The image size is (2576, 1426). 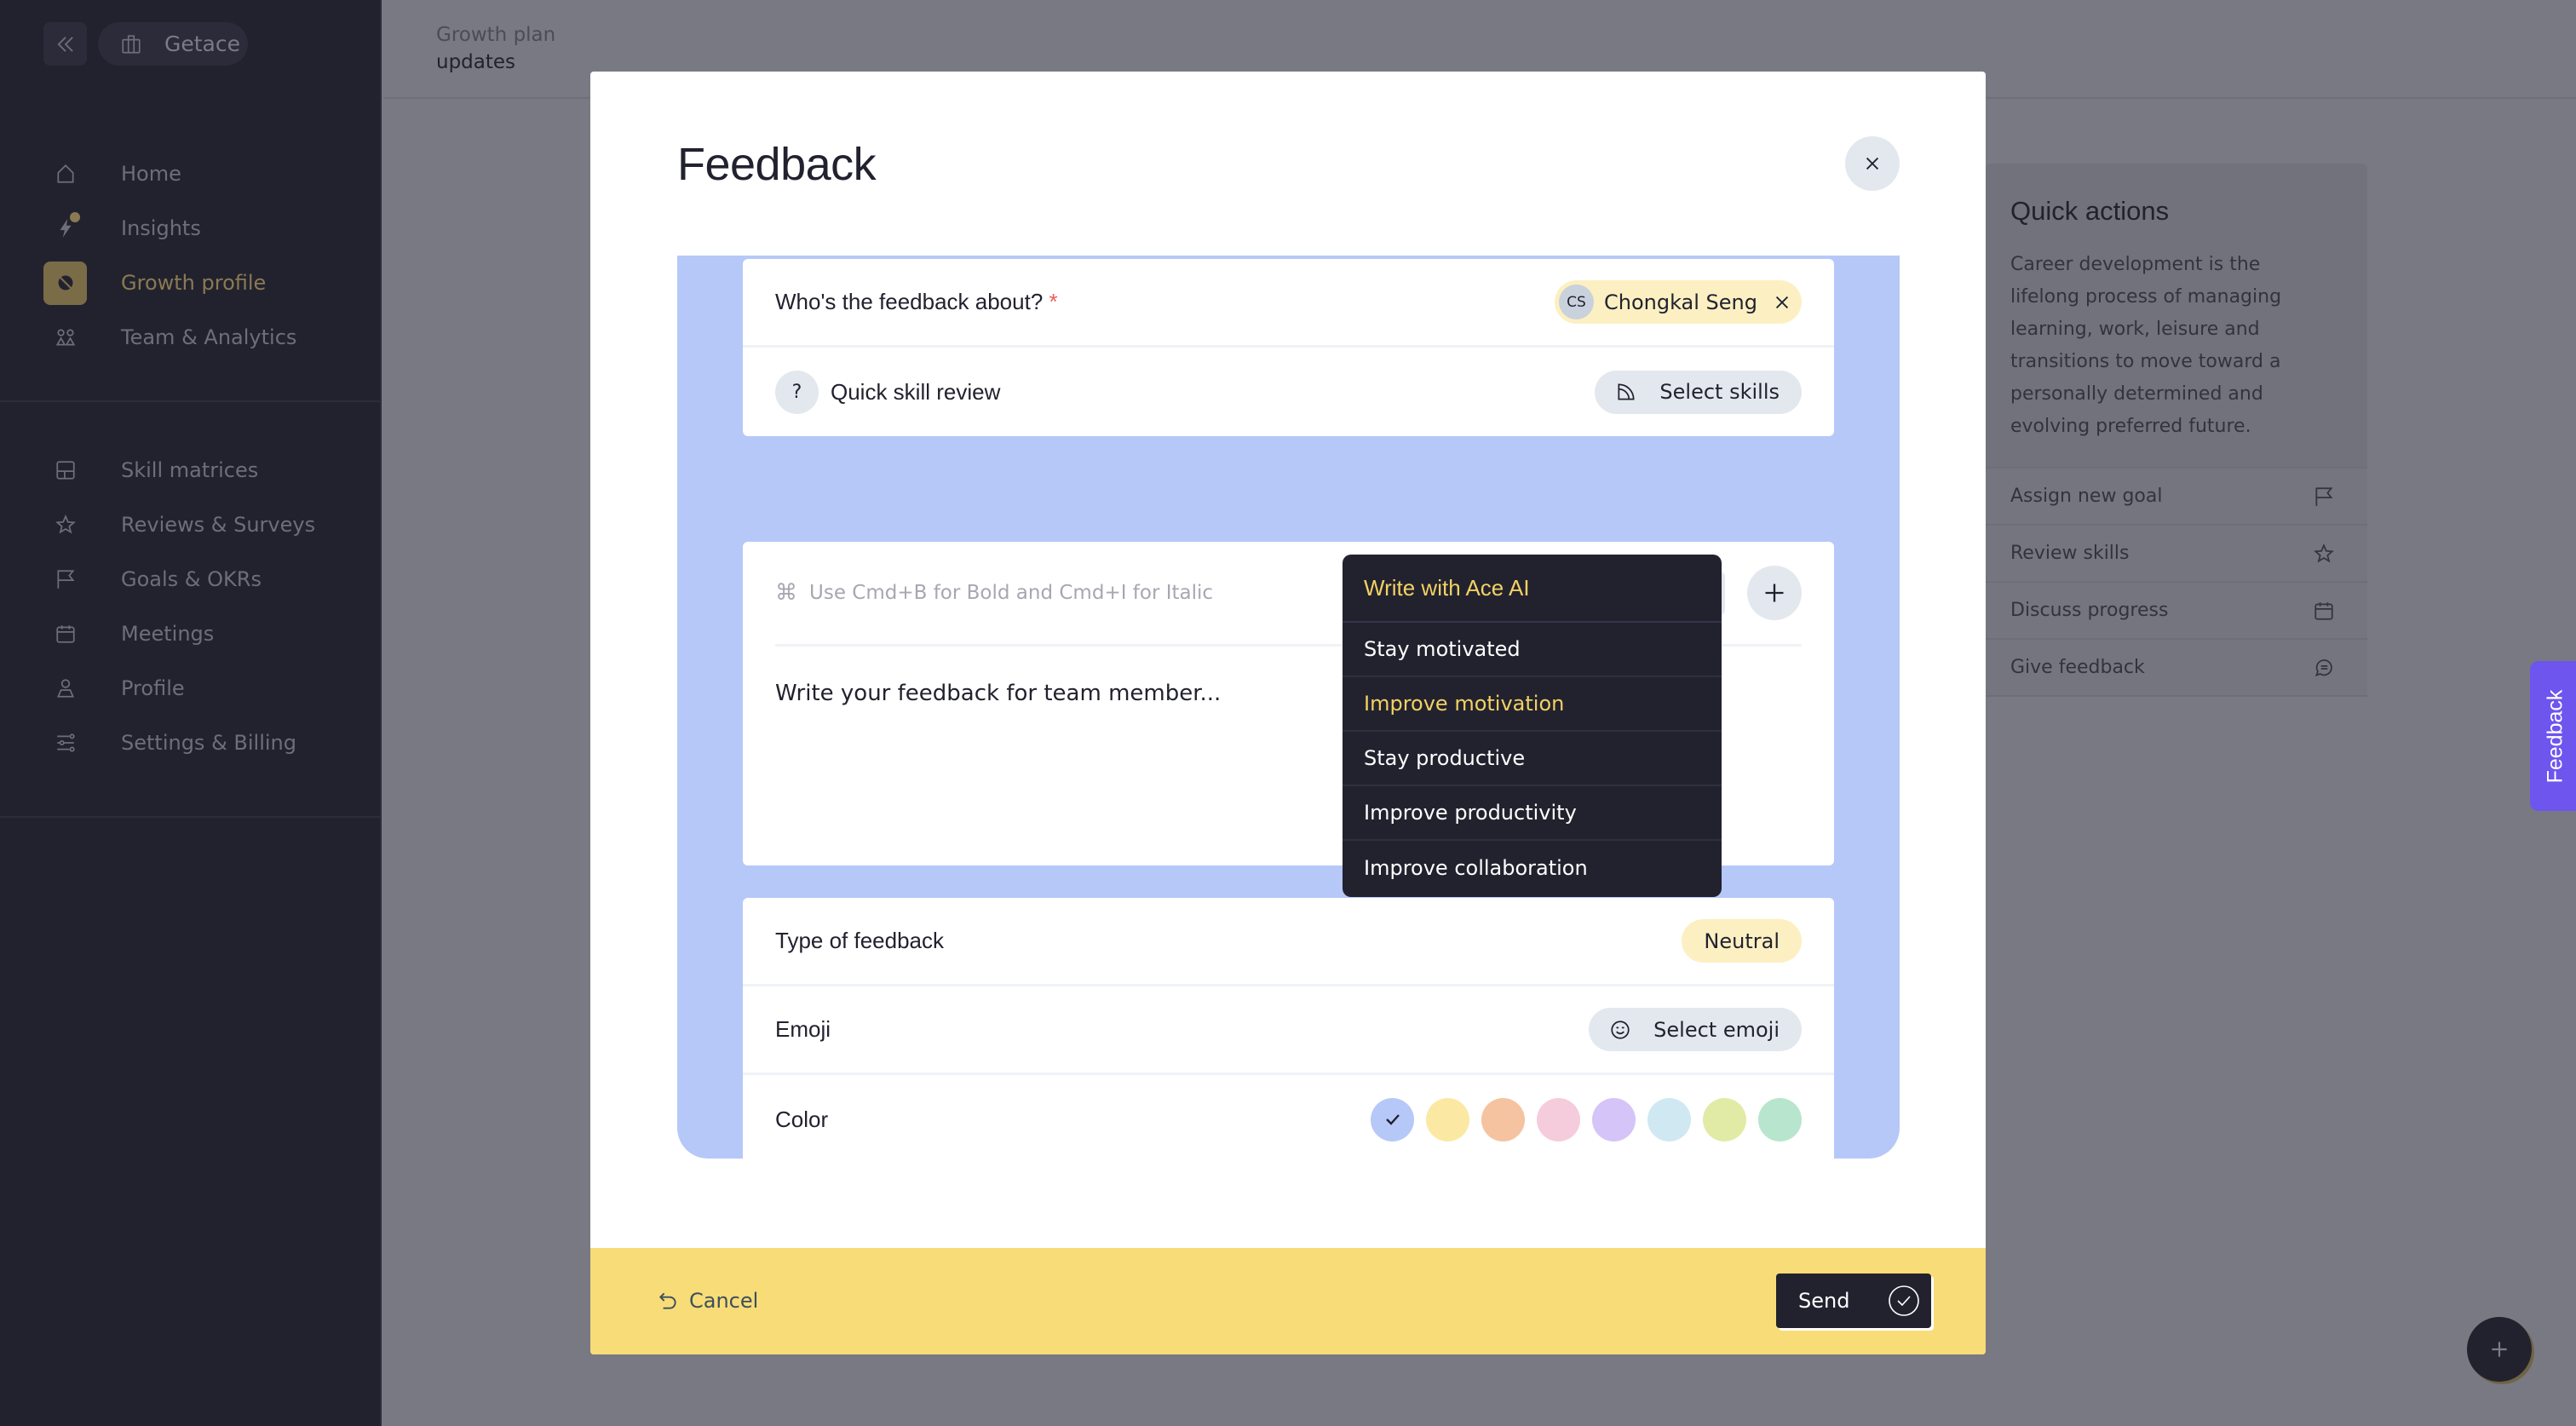 I want to click on sidebar-item-home: Home, so click(x=190, y=174).